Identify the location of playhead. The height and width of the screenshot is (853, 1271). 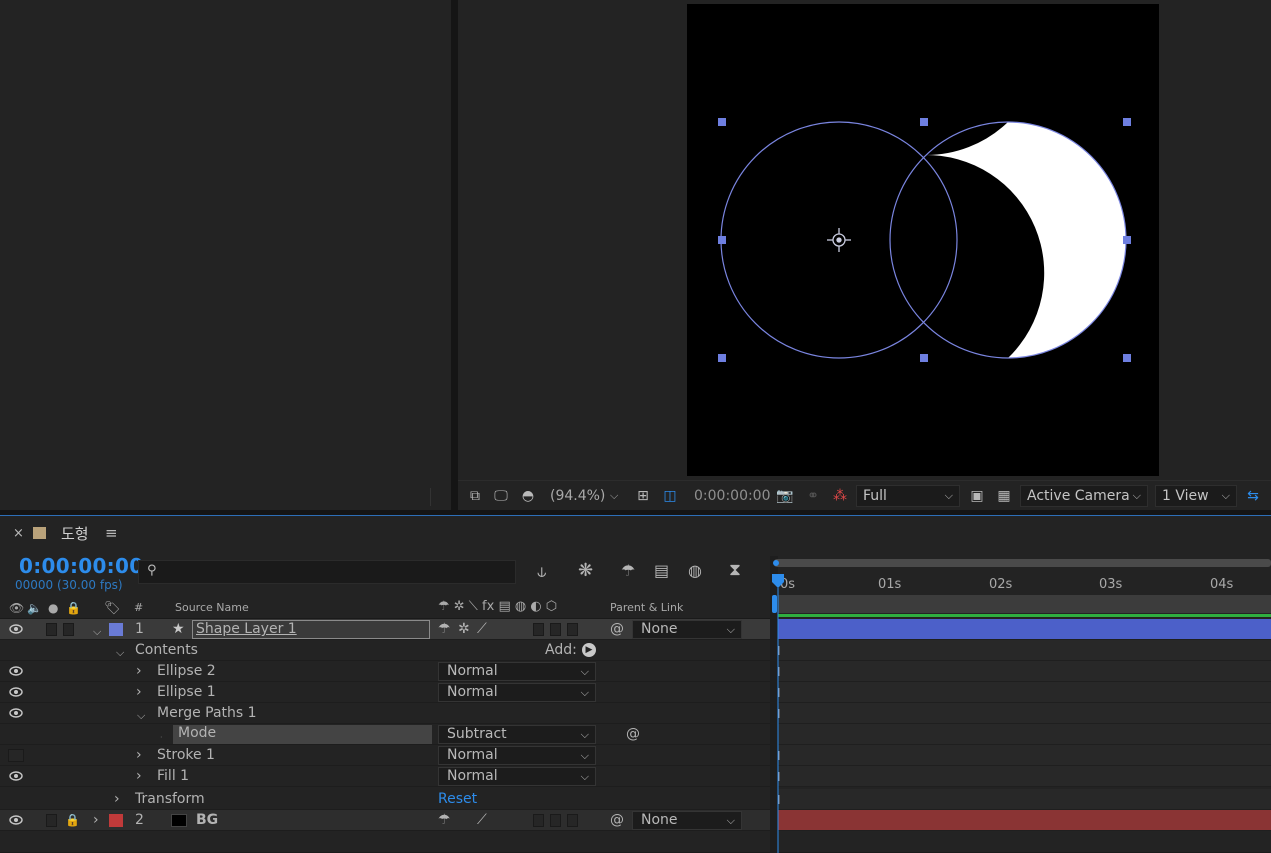
(778, 712).